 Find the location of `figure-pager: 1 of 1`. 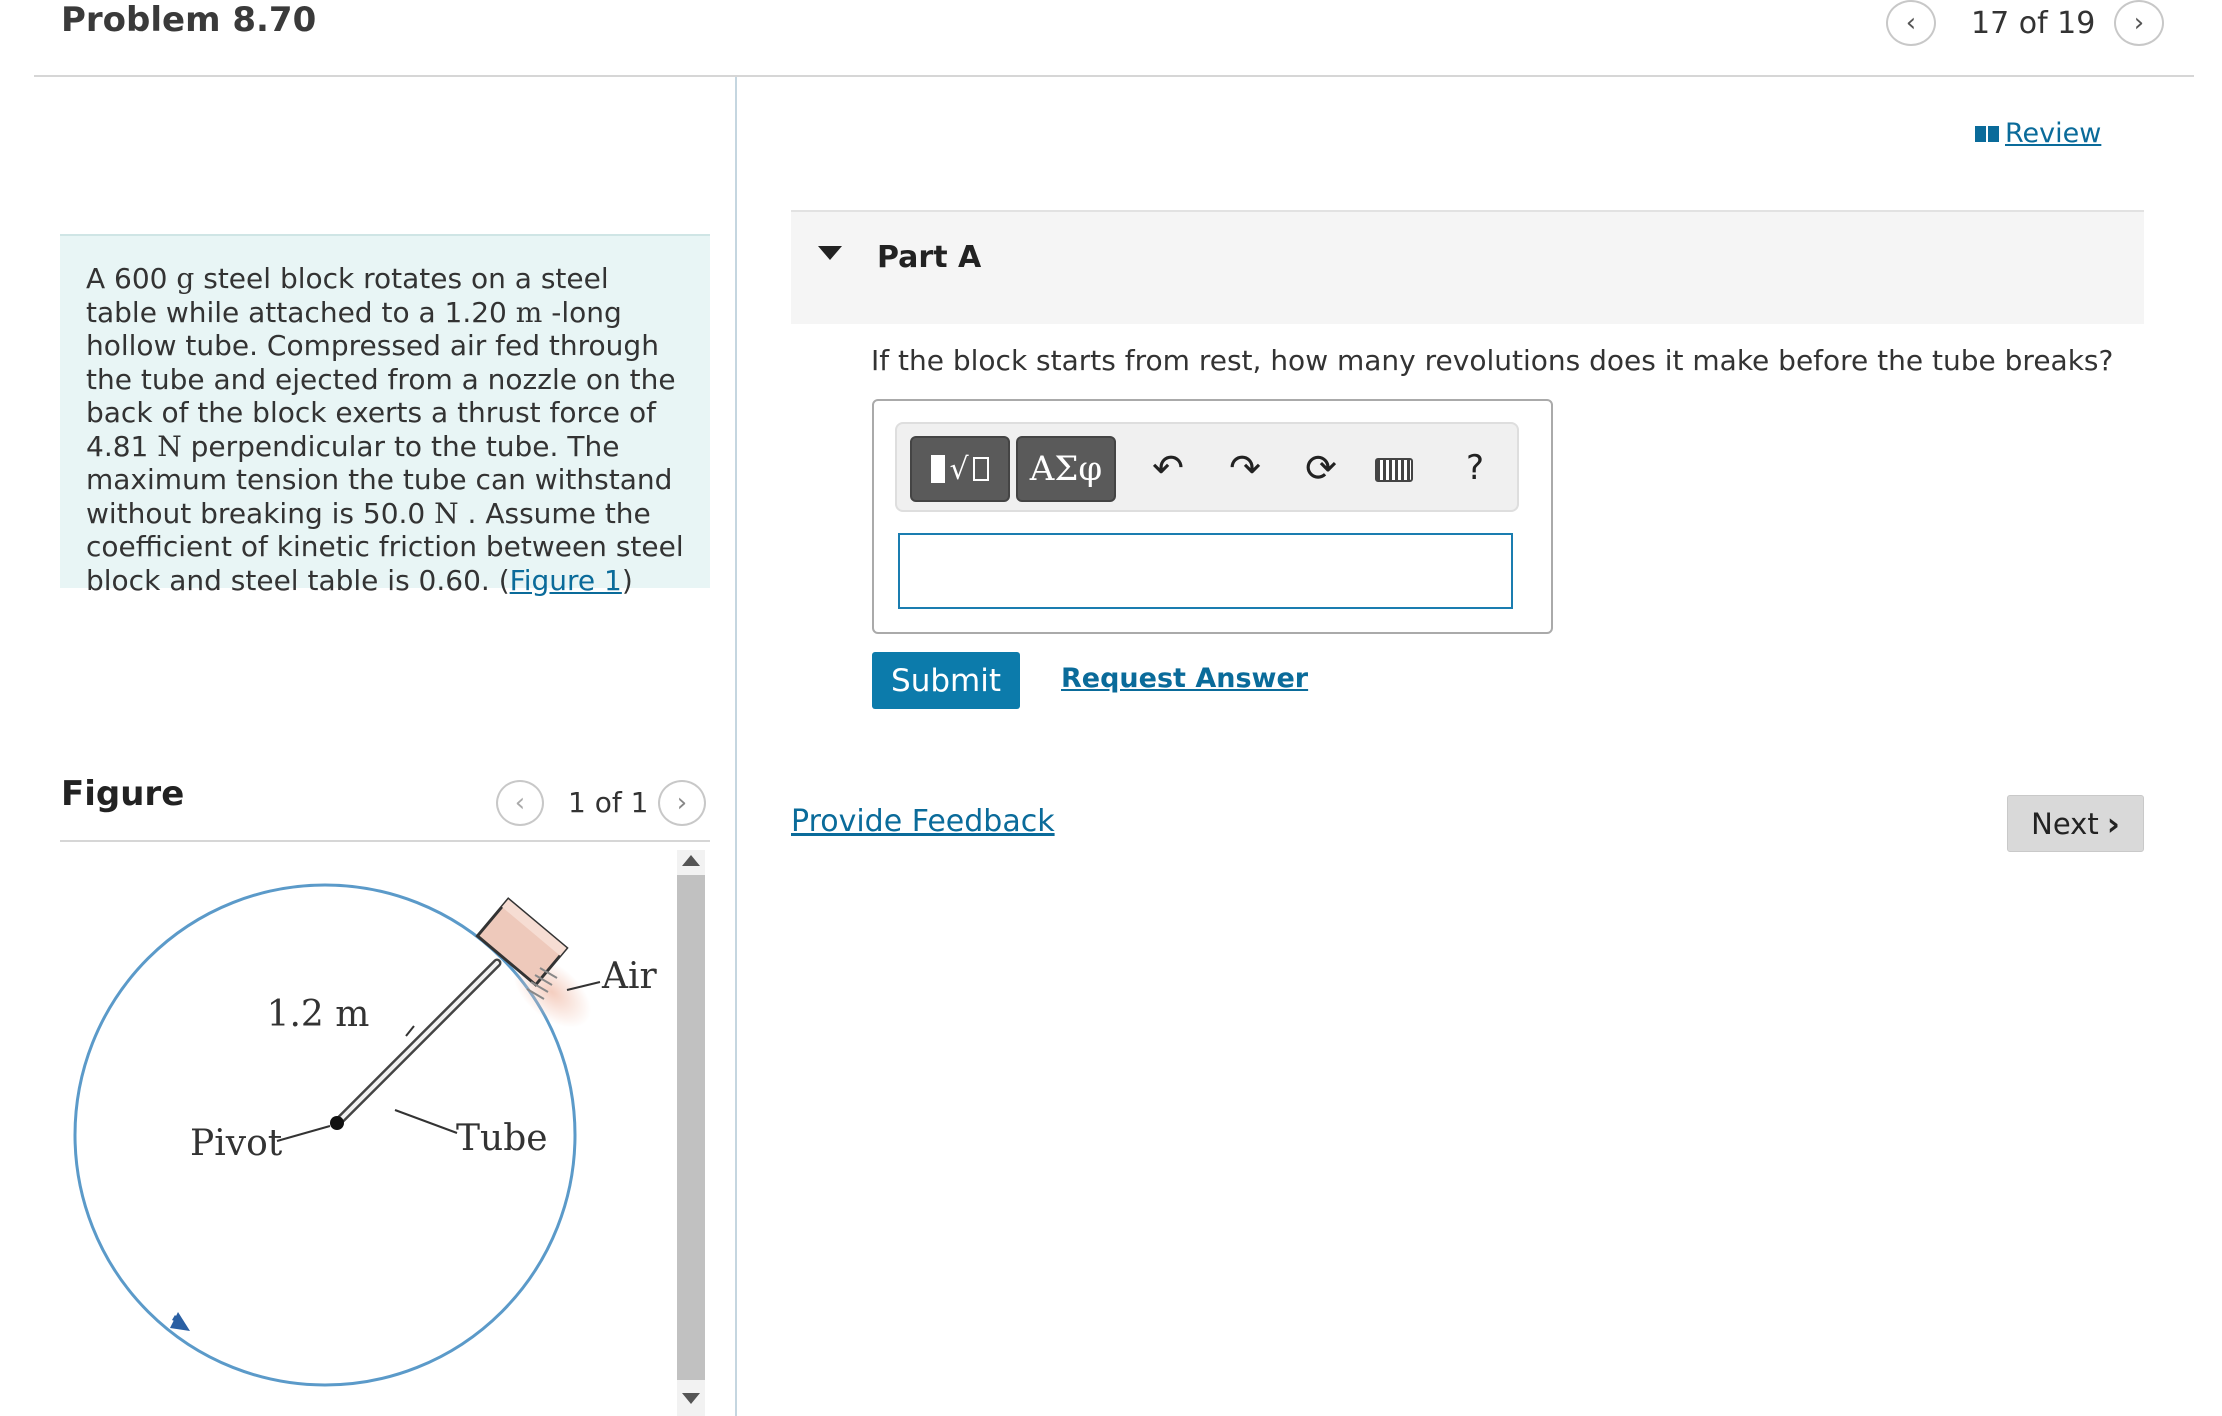

figure-pager: 1 of 1 is located at coordinates (608, 802).